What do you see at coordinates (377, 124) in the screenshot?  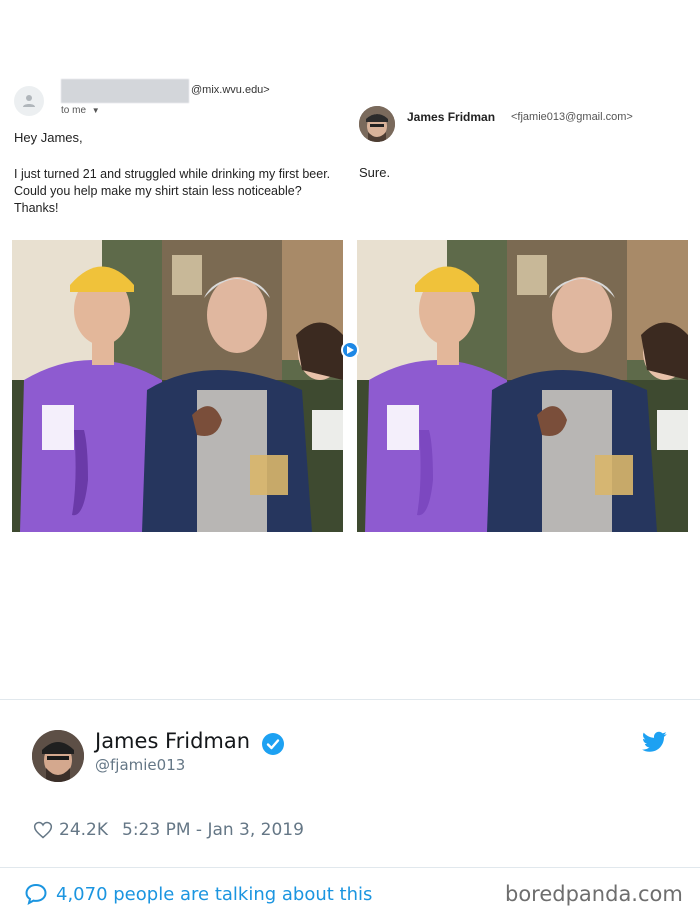 I see `reply-avatar` at bounding box center [377, 124].